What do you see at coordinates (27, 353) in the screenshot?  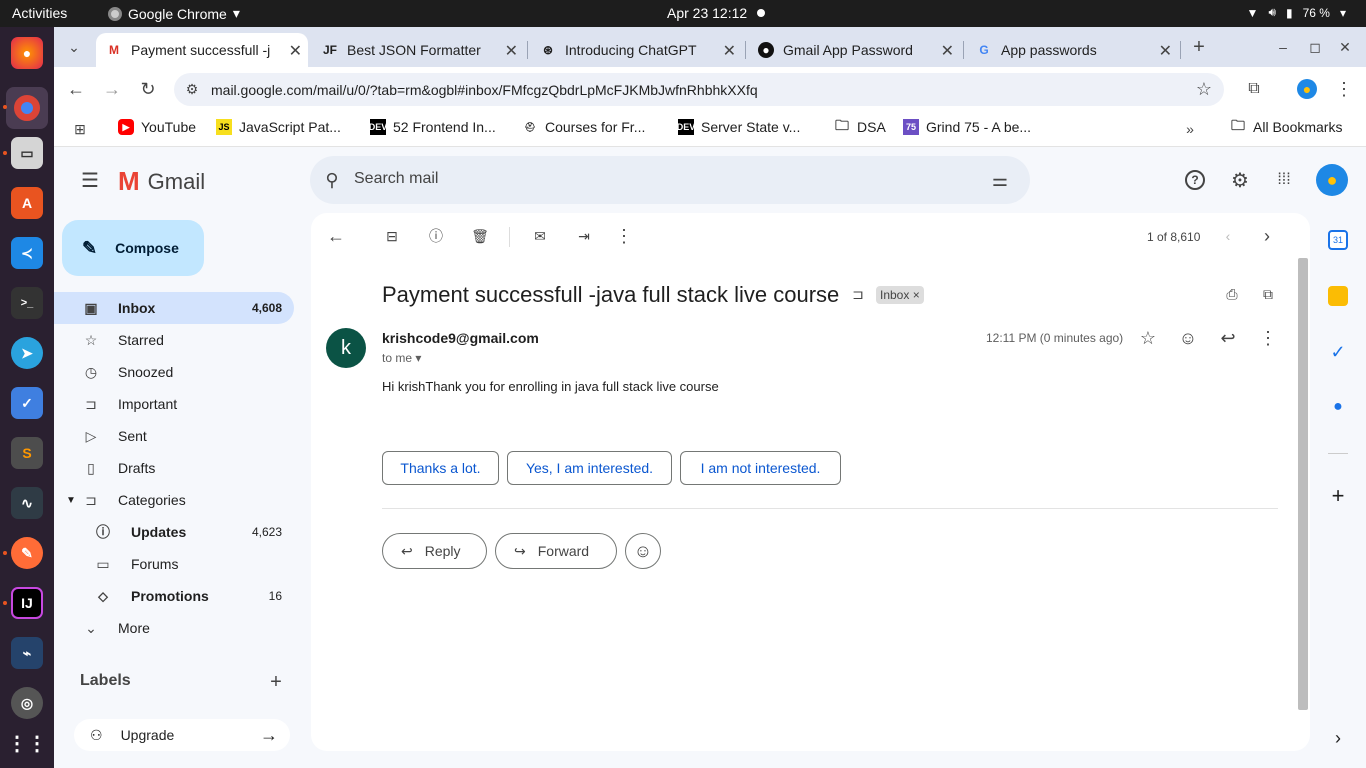 I see `telegram-icon: ➤` at bounding box center [27, 353].